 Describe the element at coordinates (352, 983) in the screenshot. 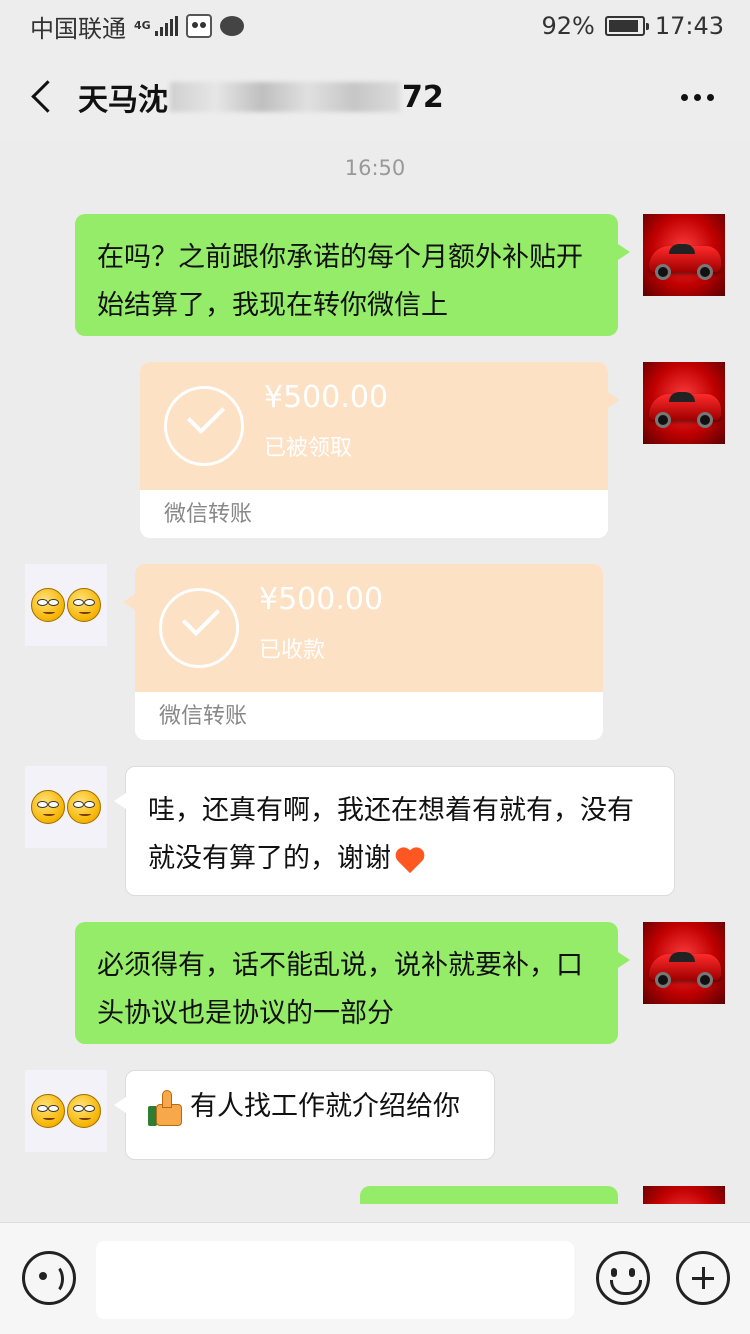

I see `message-bubble-sent: 必须得有，话不能乱说，说补就要补，口头协议也是协议的一部分` at that location.